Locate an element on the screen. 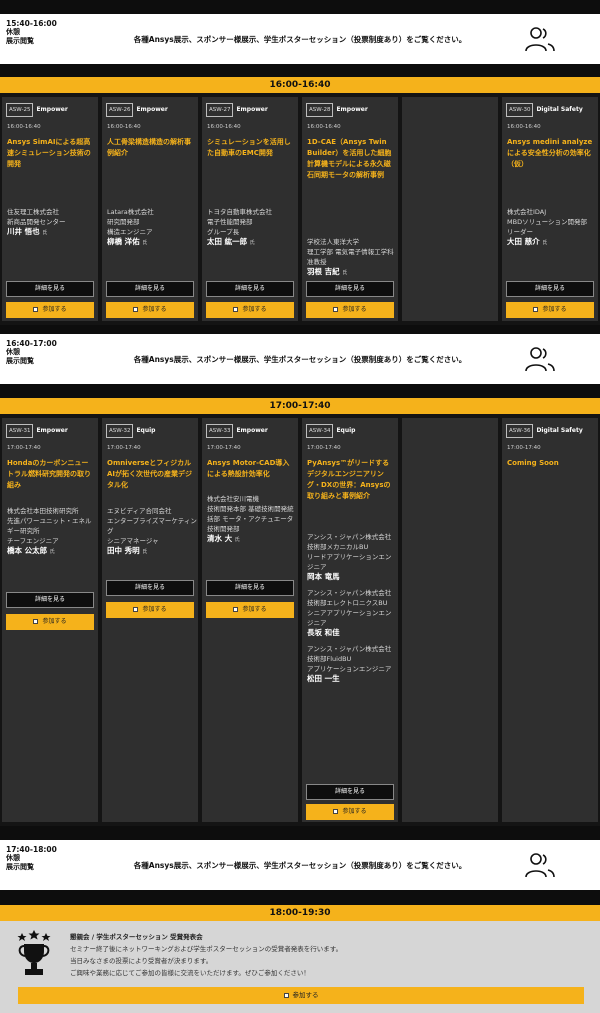 The image size is (600, 1013). speaker-name: 柳橋 洋佑 氏 is located at coordinates (152, 242).